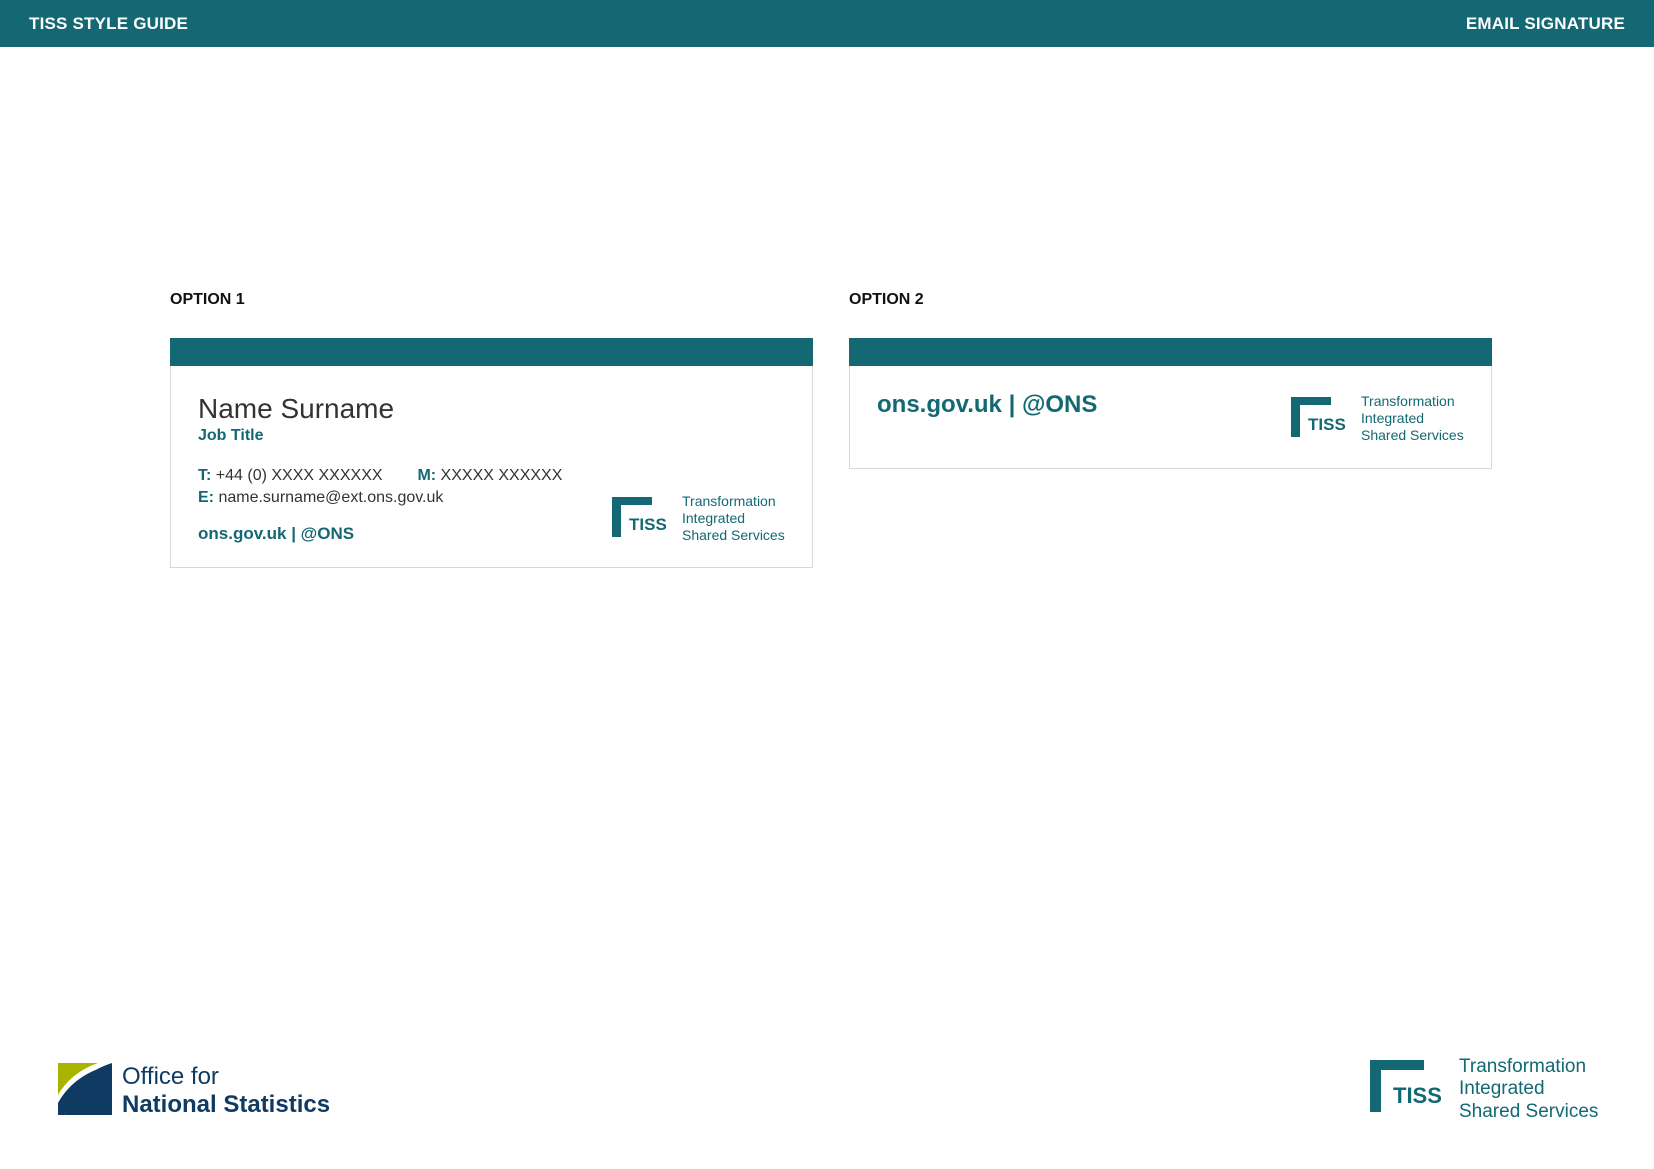 The image size is (1654, 1169). Describe the element at coordinates (296, 408) in the screenshot. I see `signature-name: Name Surname` at that location.